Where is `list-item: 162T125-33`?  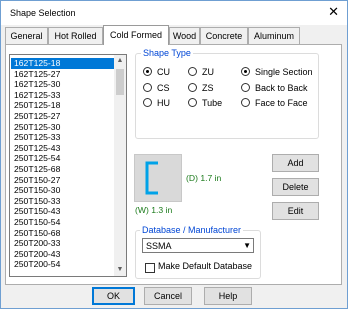
list-item: 162T125-33 is located at coordinates (63, 95).